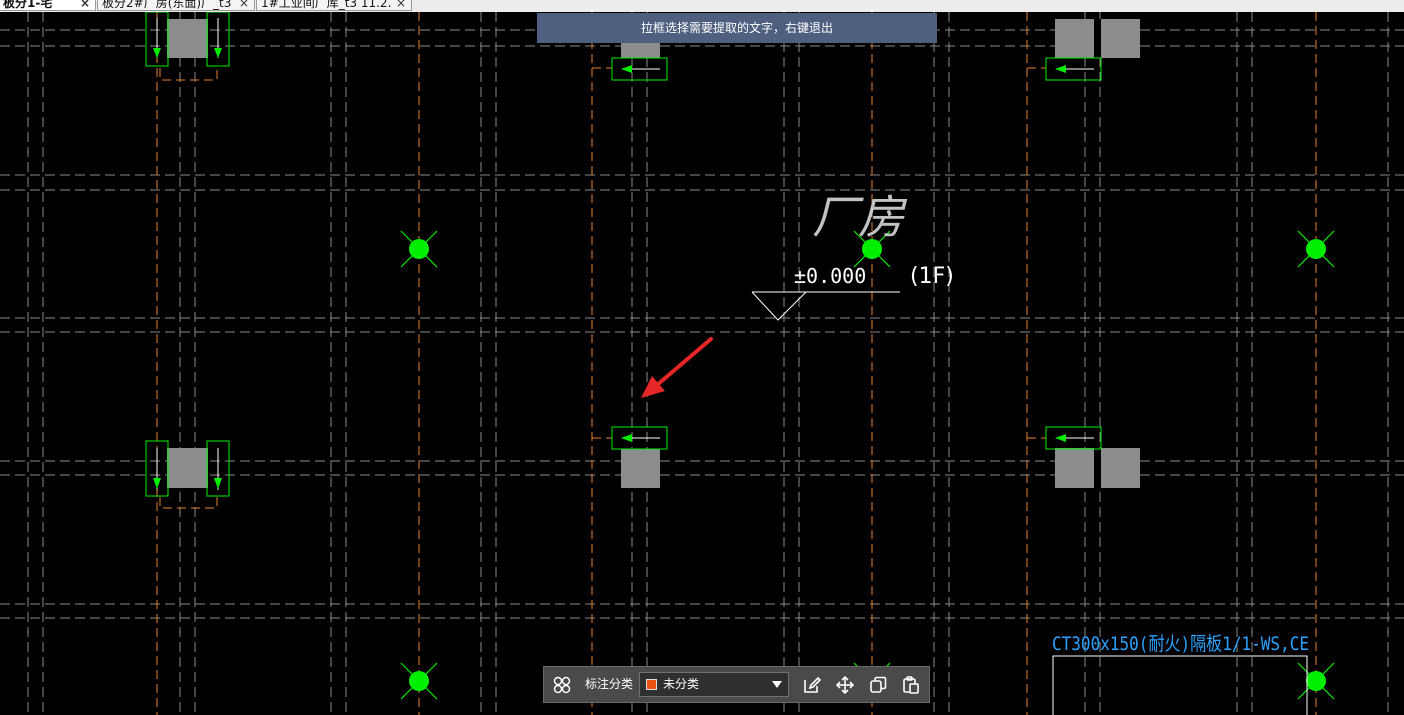  What do you see at coordinates (932, 276) in the screenshot?
I see `floor-label: (1F)` at bounding box center [932, 276].